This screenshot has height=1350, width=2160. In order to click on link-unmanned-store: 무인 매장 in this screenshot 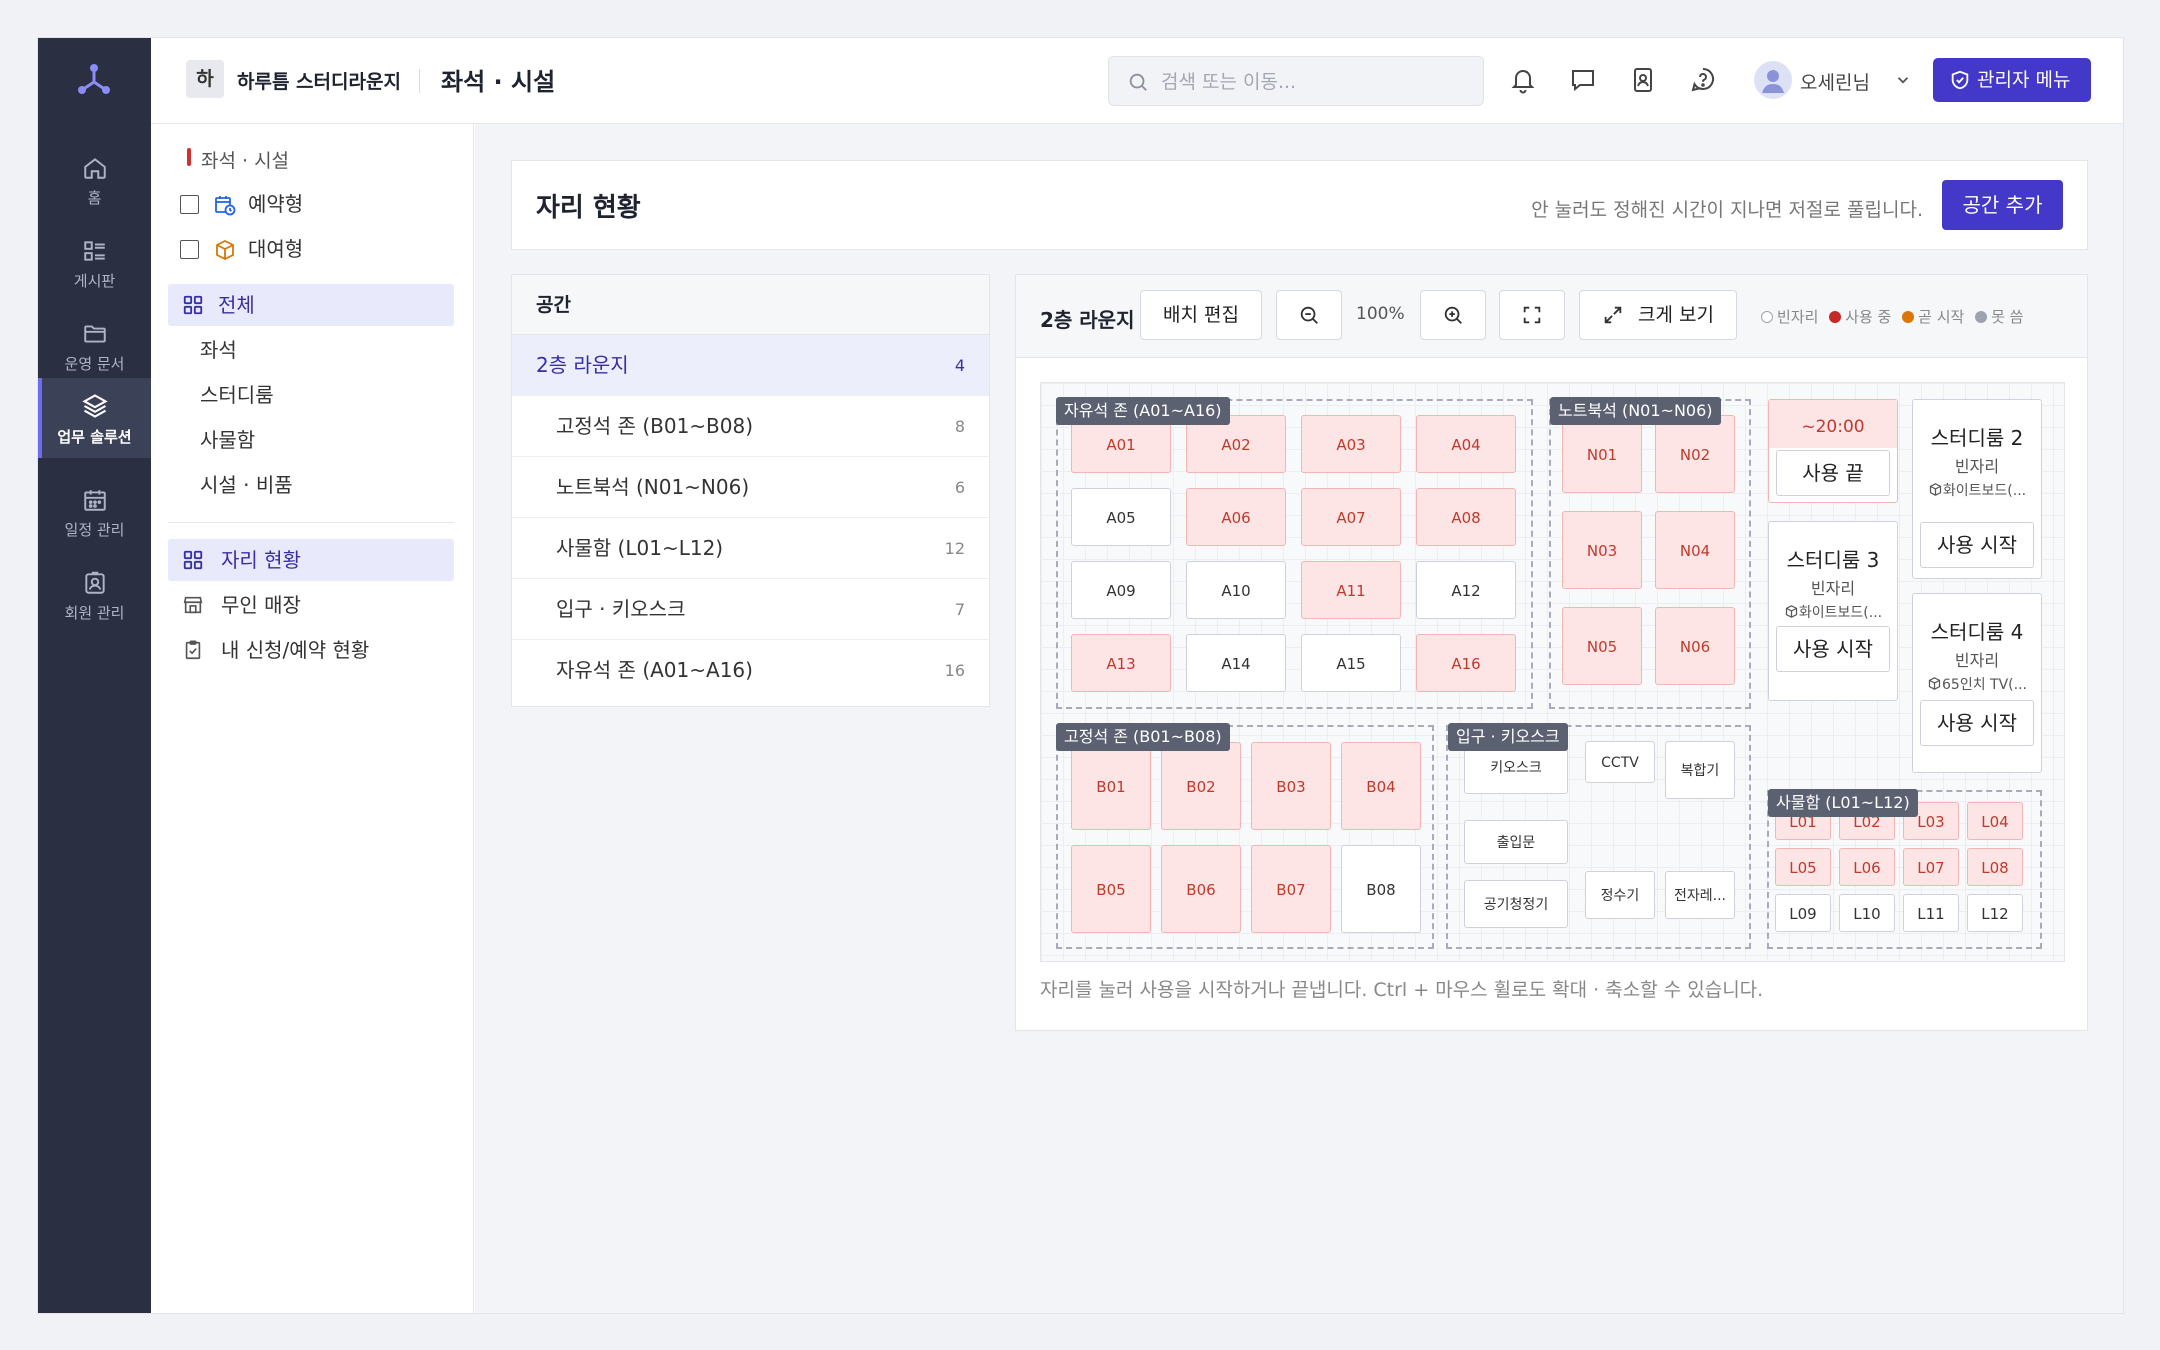, I will do `click(311, 605)`.